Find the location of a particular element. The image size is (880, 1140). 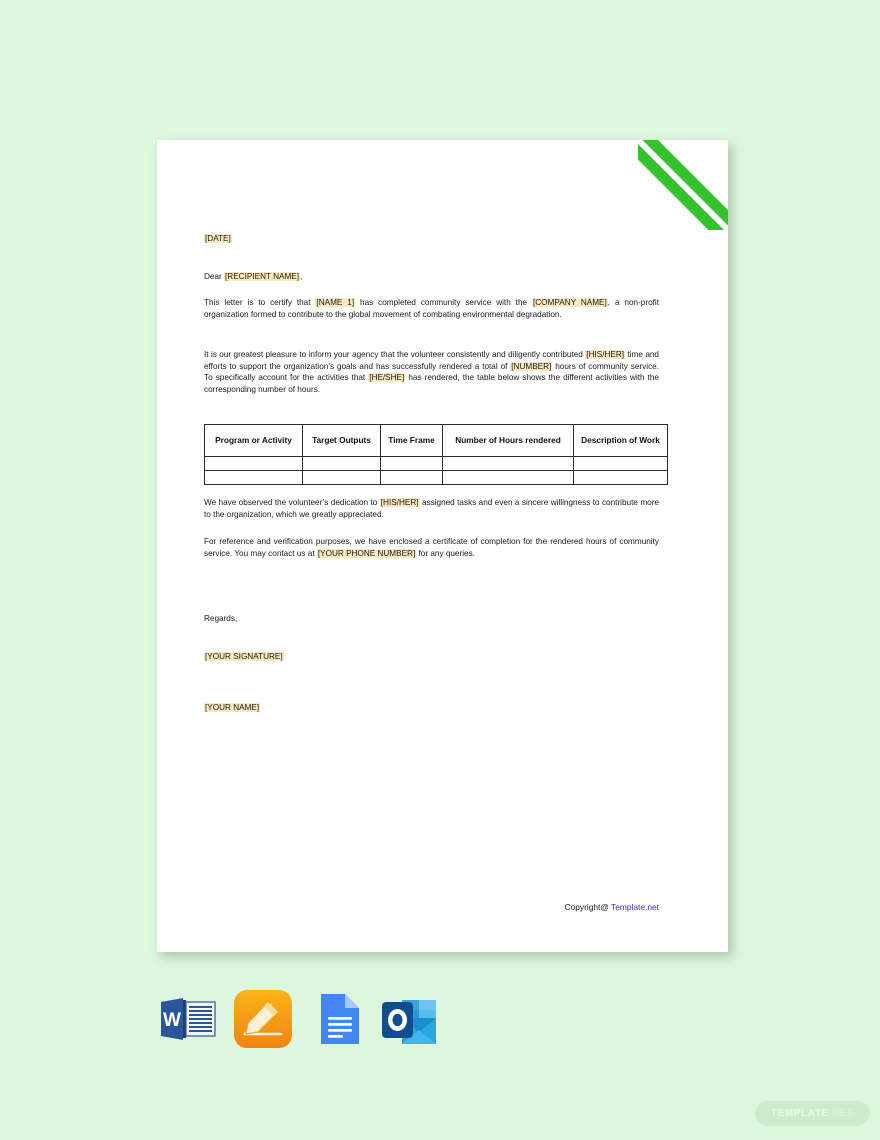

your-name-placeholder: [YOUR NAME] is located at coordinates (232, 707).